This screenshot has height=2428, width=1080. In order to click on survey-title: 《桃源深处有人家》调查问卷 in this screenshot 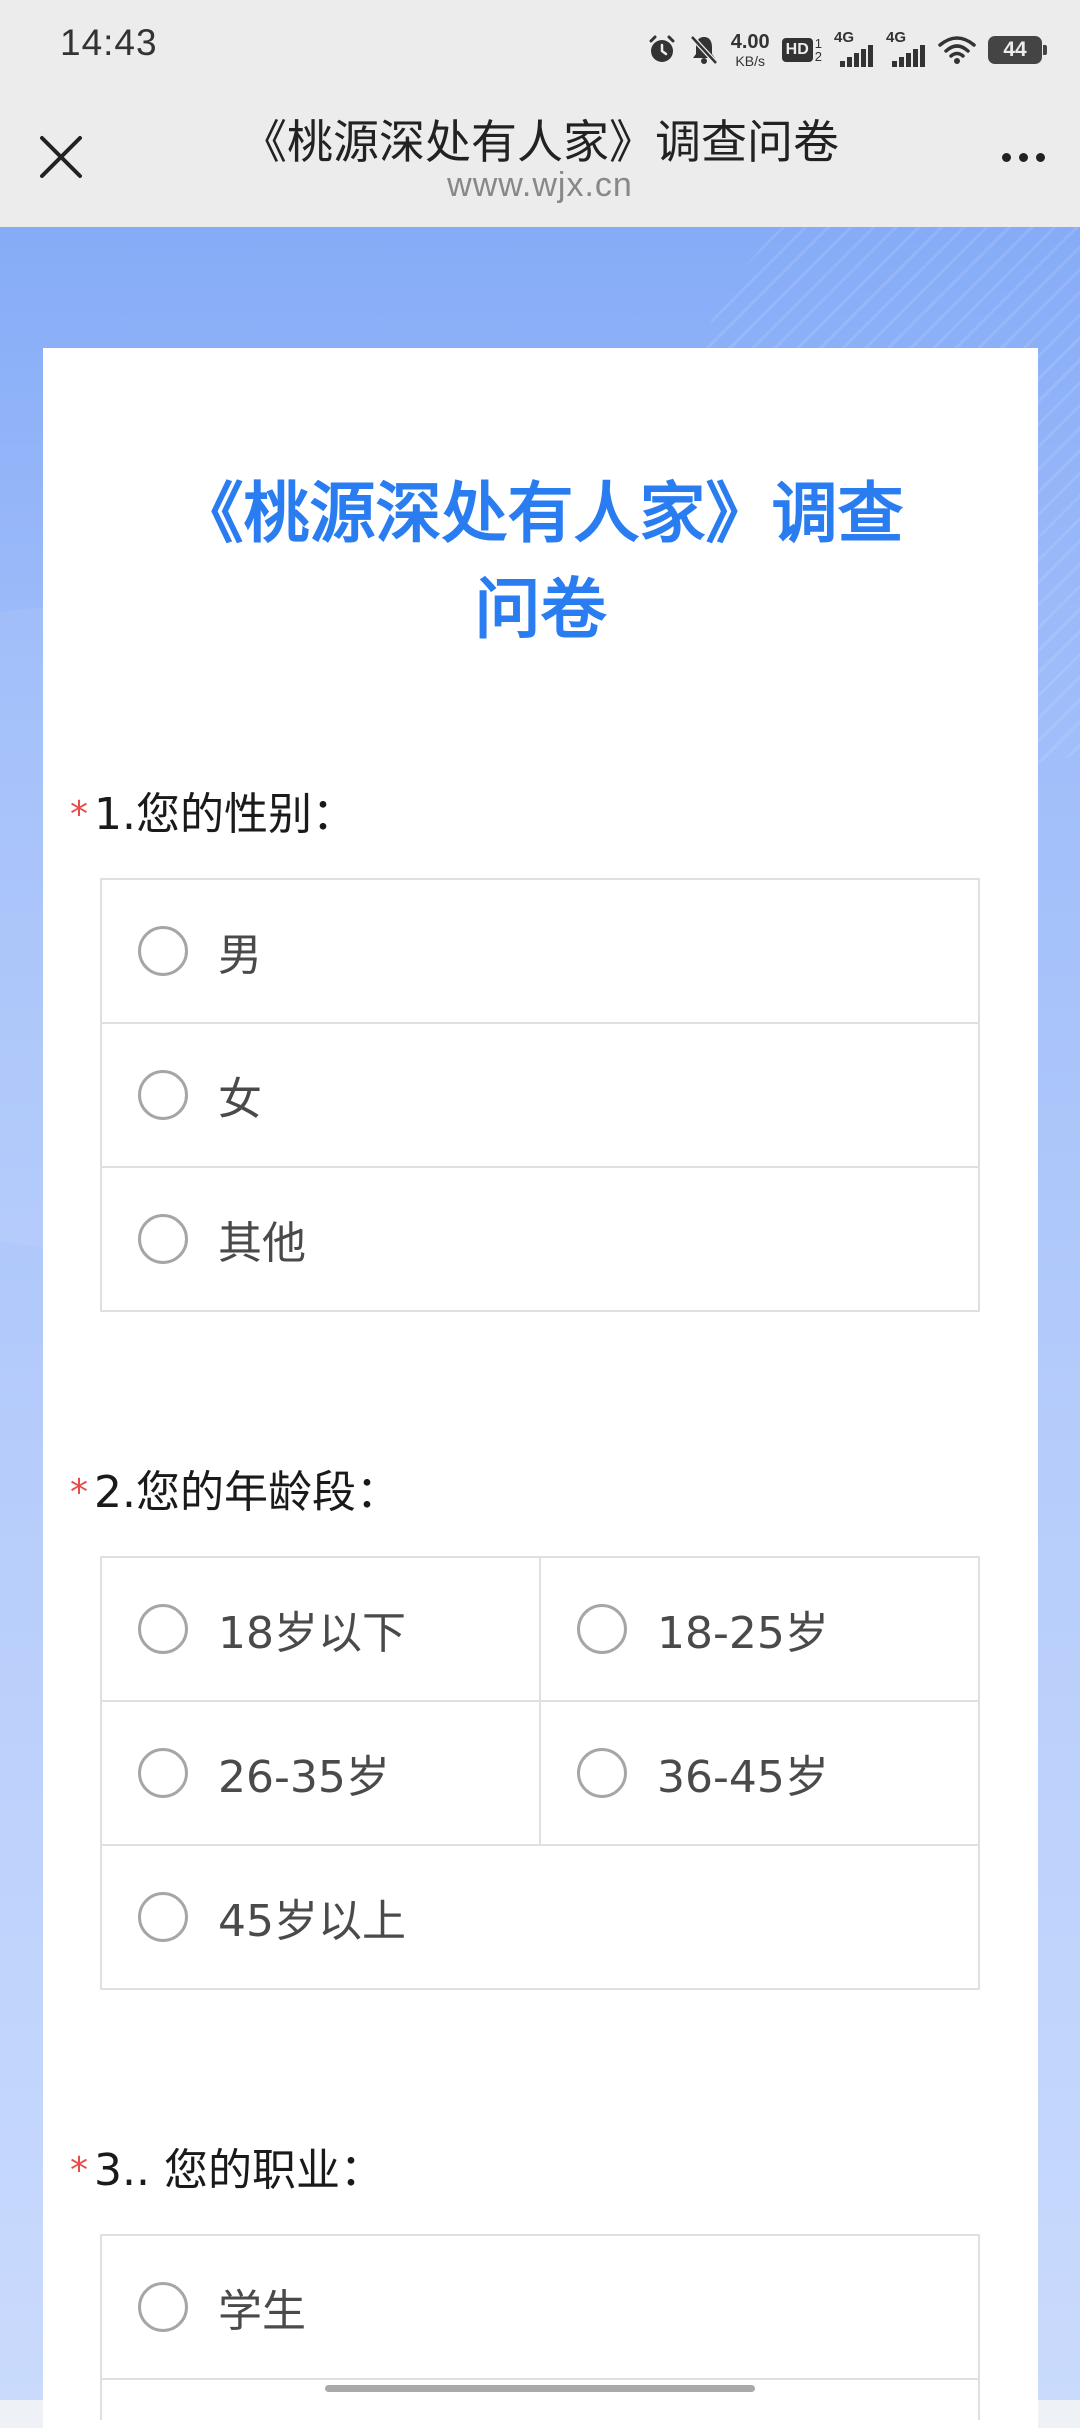, I will do `click(540, 561)`.